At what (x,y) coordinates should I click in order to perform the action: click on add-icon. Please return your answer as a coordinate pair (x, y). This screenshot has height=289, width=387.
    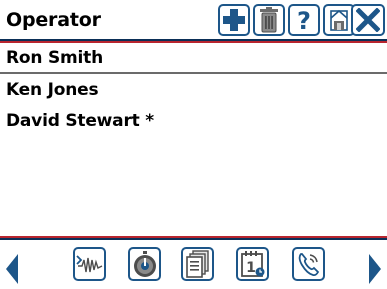
    Looking at the image, I should click on (234, 20).